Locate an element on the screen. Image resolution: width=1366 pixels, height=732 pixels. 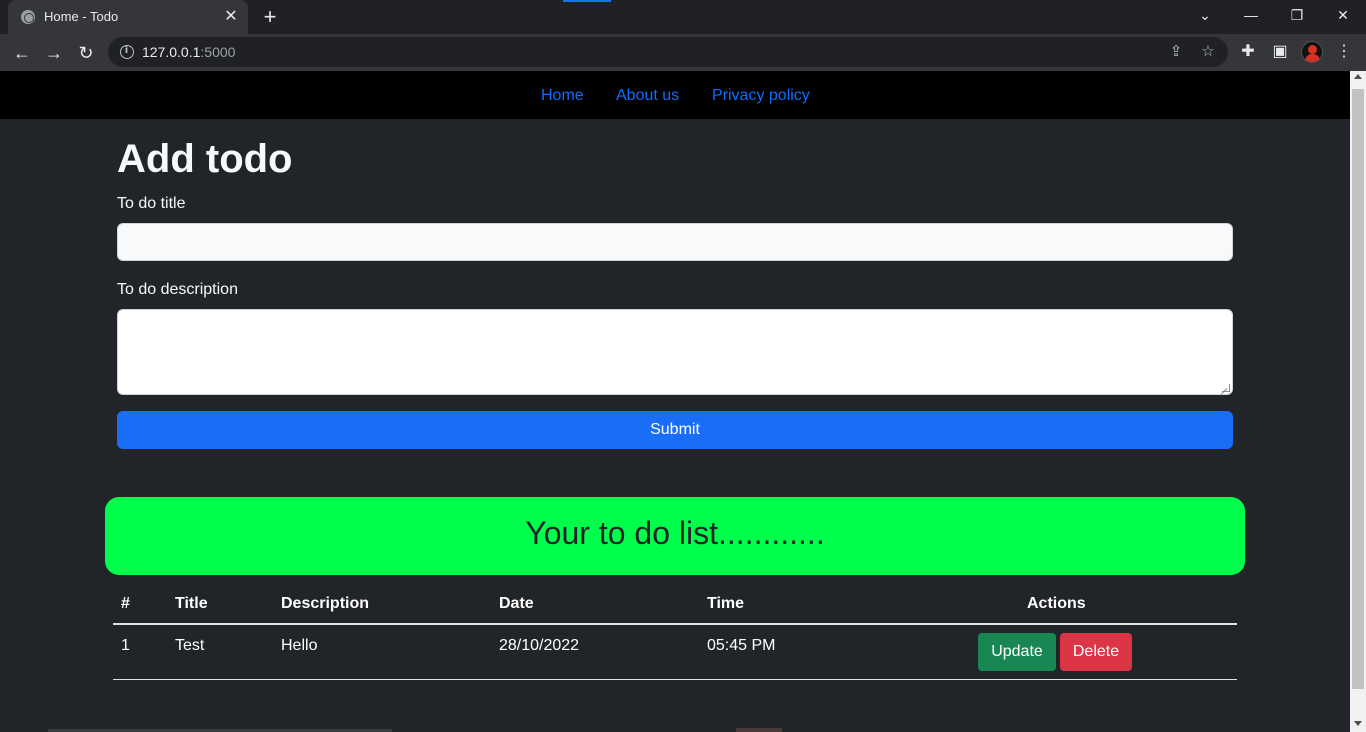
page-title: Add todo is located at coordinates (205, 159).